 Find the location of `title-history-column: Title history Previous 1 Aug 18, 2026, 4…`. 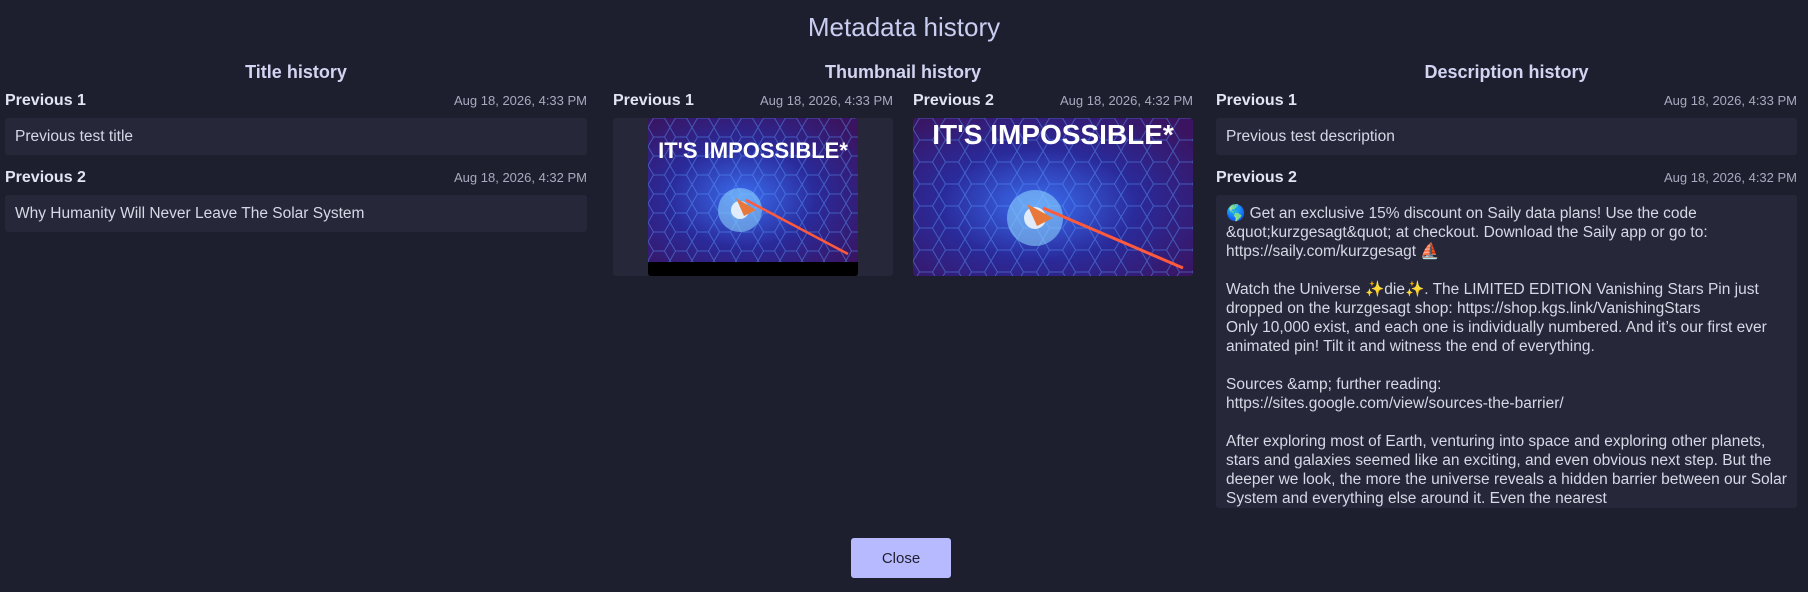

title-history-column: Title history Previous 1 Aug 18, 2026, 4… is located at coordinates (296, 152).